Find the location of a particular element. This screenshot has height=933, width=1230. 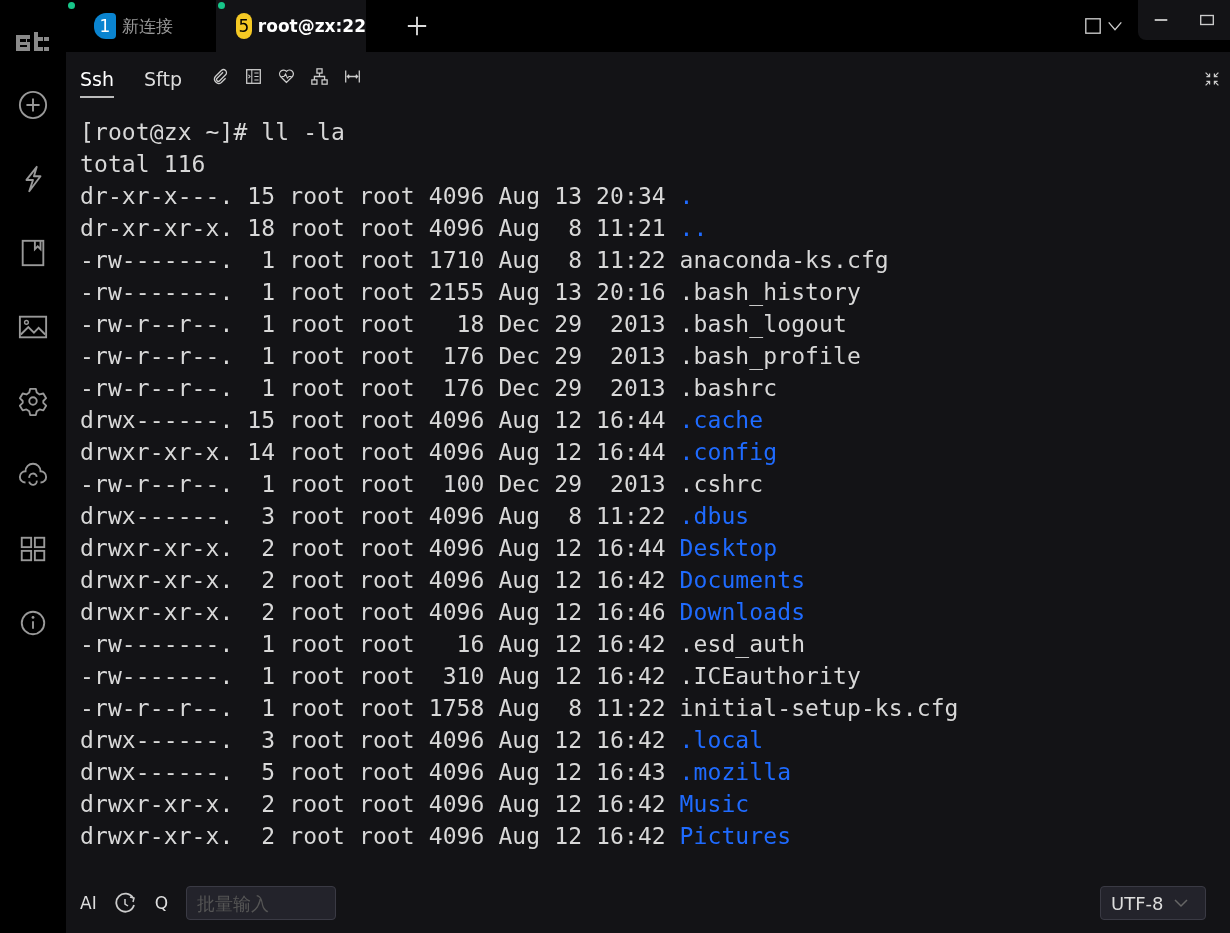

file-info: -rw-------. 1 root root 16 Aug 12 16:42 is located at coordinates (373, 644).